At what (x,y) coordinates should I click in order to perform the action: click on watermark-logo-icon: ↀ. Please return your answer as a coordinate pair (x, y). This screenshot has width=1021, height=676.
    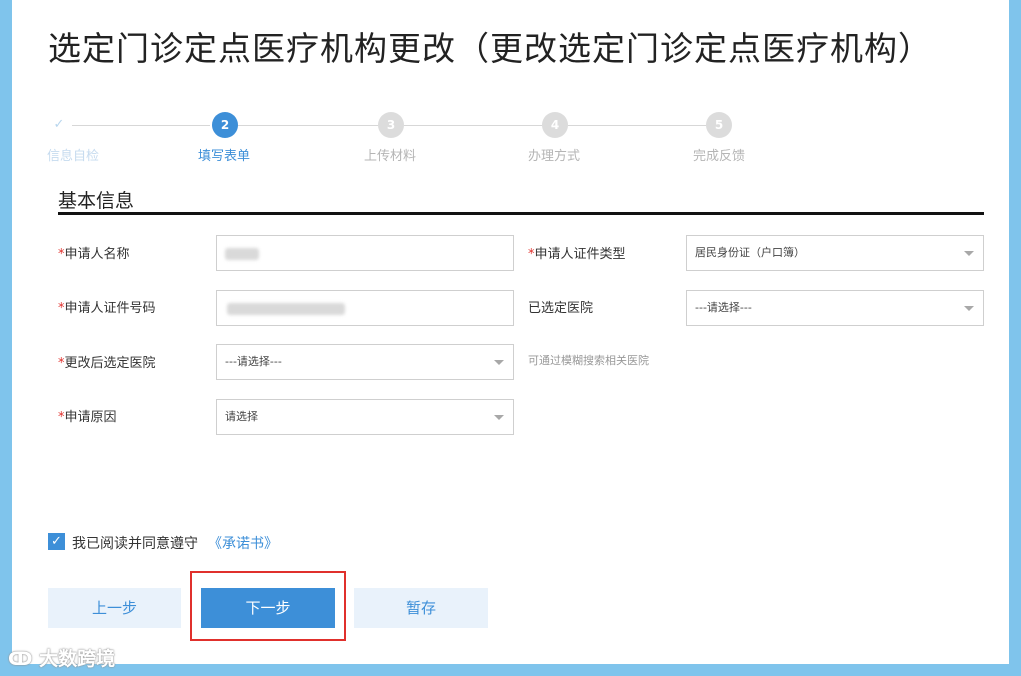
    Looking at the image, I should click on (20, 659).